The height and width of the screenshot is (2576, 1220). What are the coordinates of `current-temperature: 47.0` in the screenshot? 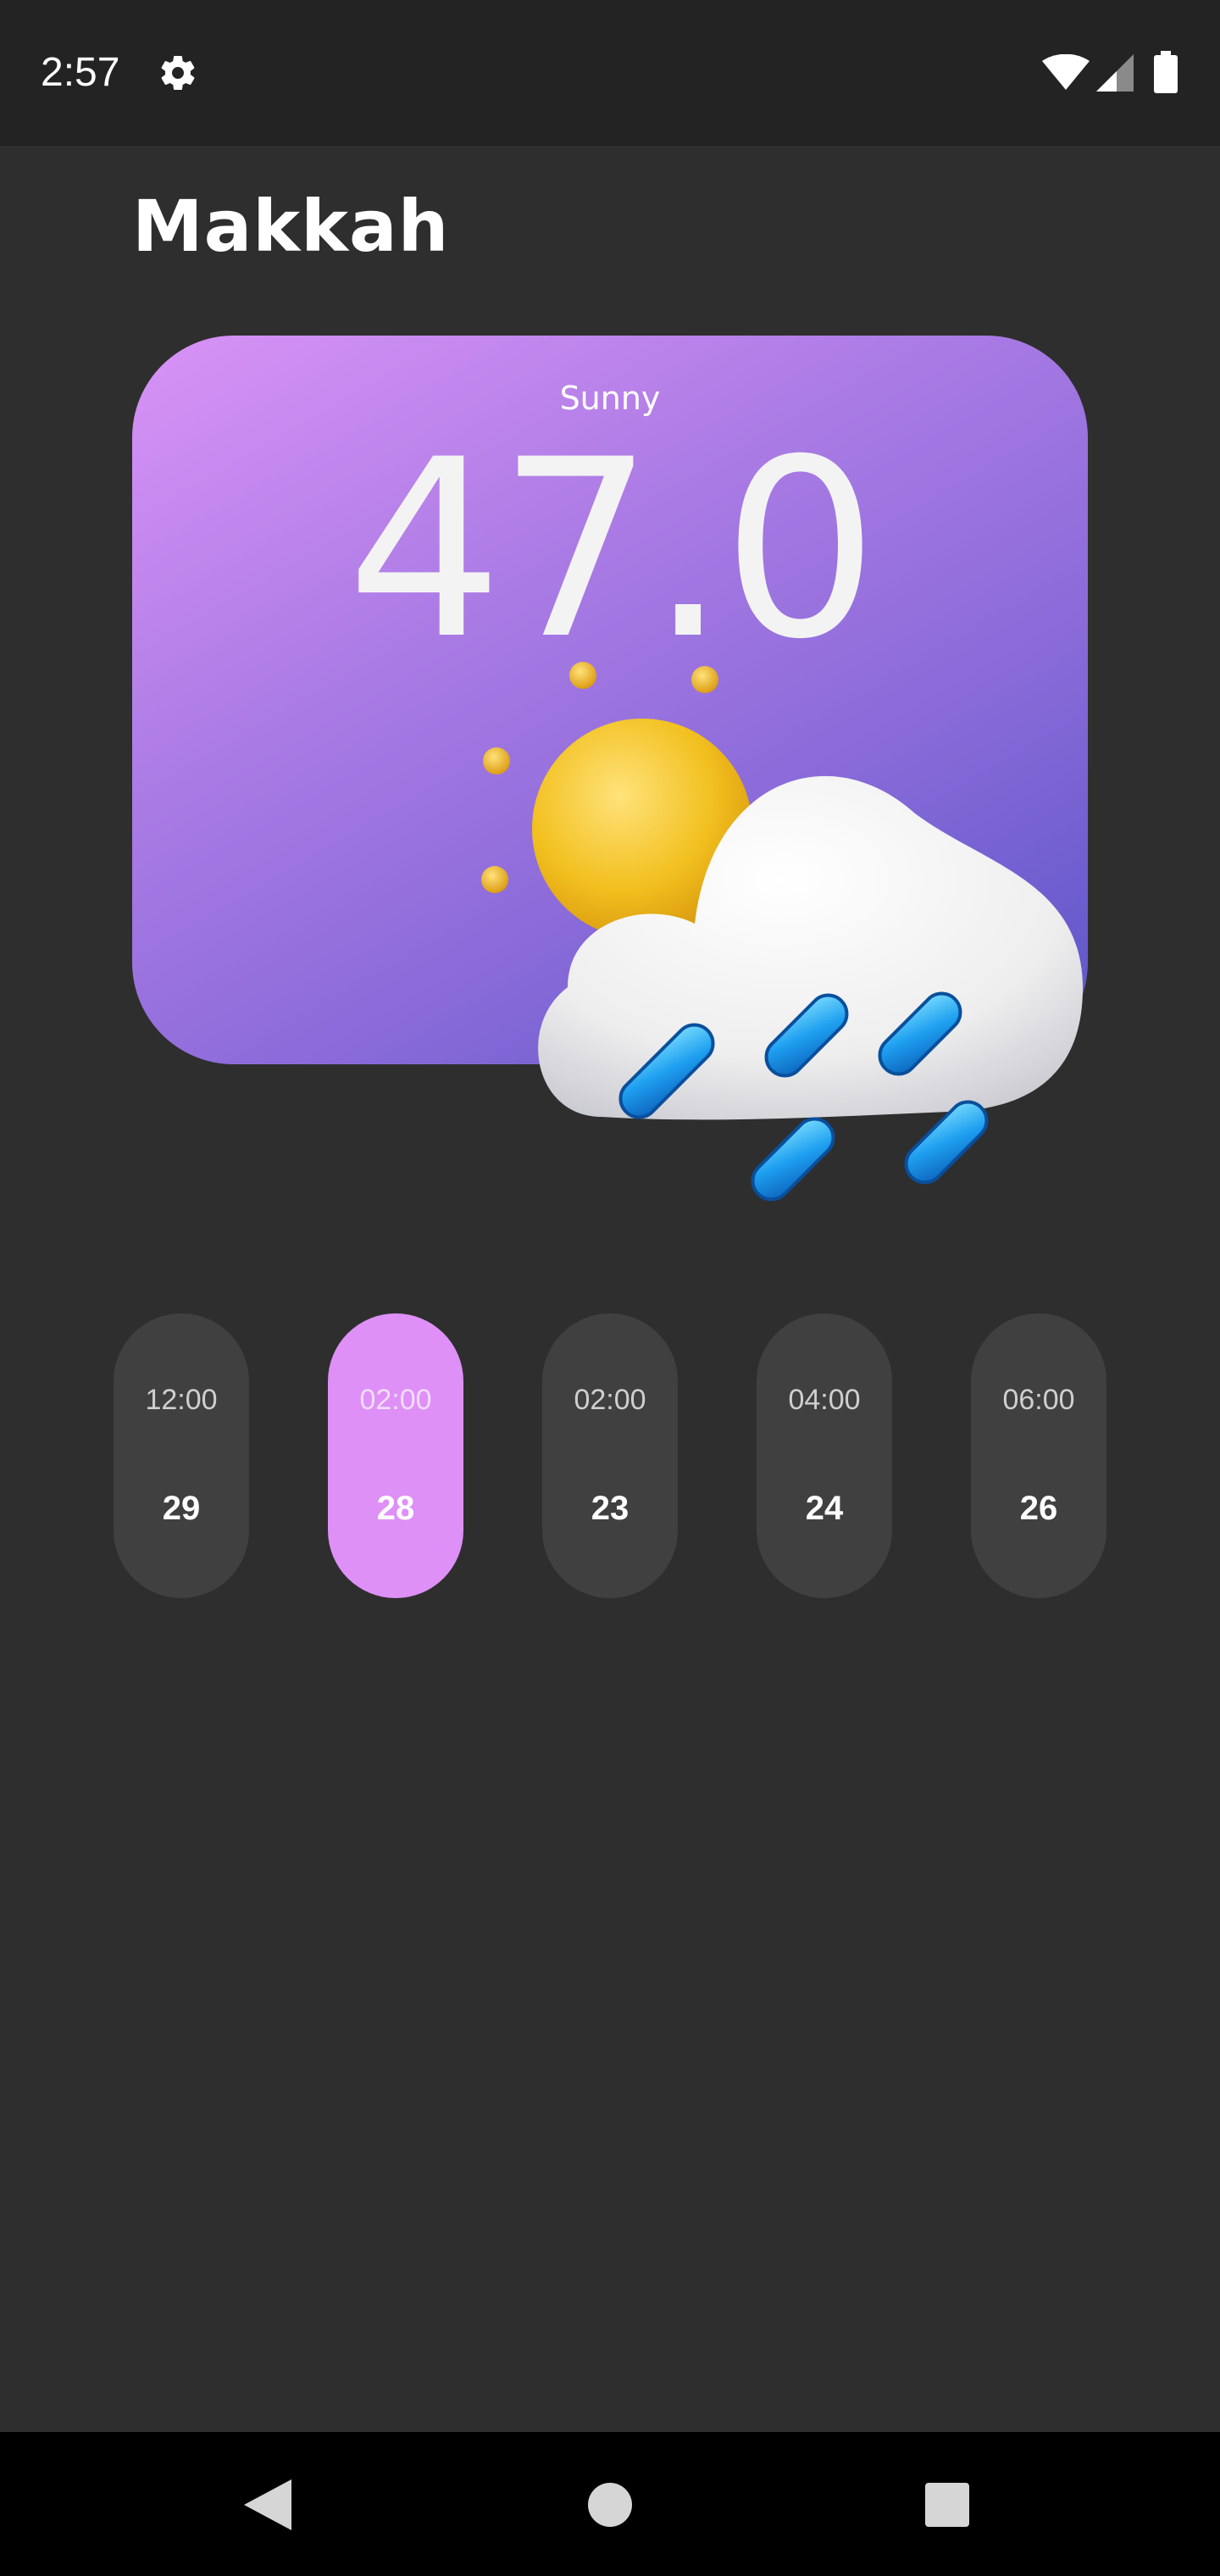 It's located at (613, 550).